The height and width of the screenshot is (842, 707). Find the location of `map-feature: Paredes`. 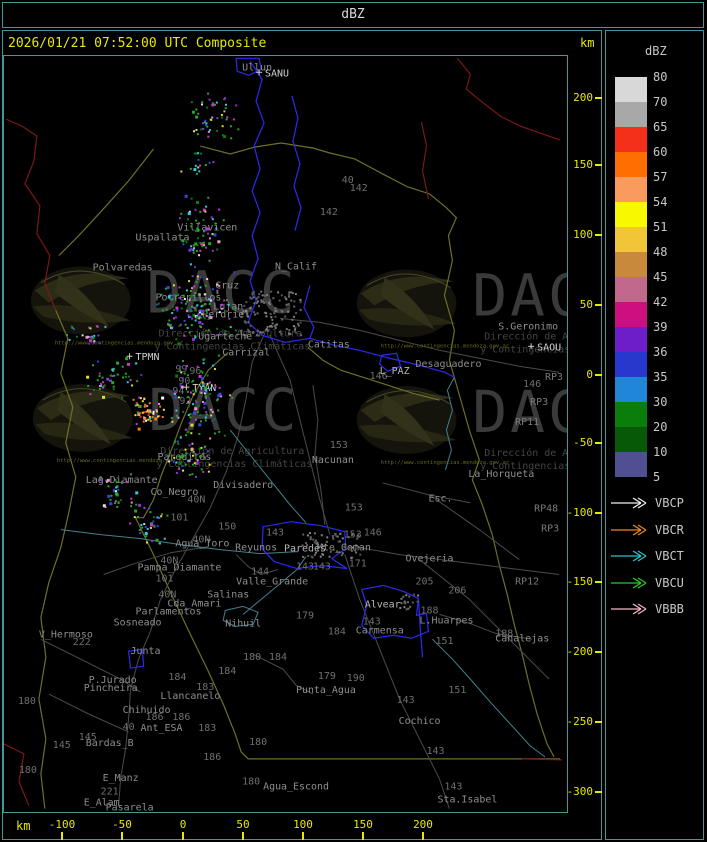

map-feature: Paredes is located at coordinates (305, 549).